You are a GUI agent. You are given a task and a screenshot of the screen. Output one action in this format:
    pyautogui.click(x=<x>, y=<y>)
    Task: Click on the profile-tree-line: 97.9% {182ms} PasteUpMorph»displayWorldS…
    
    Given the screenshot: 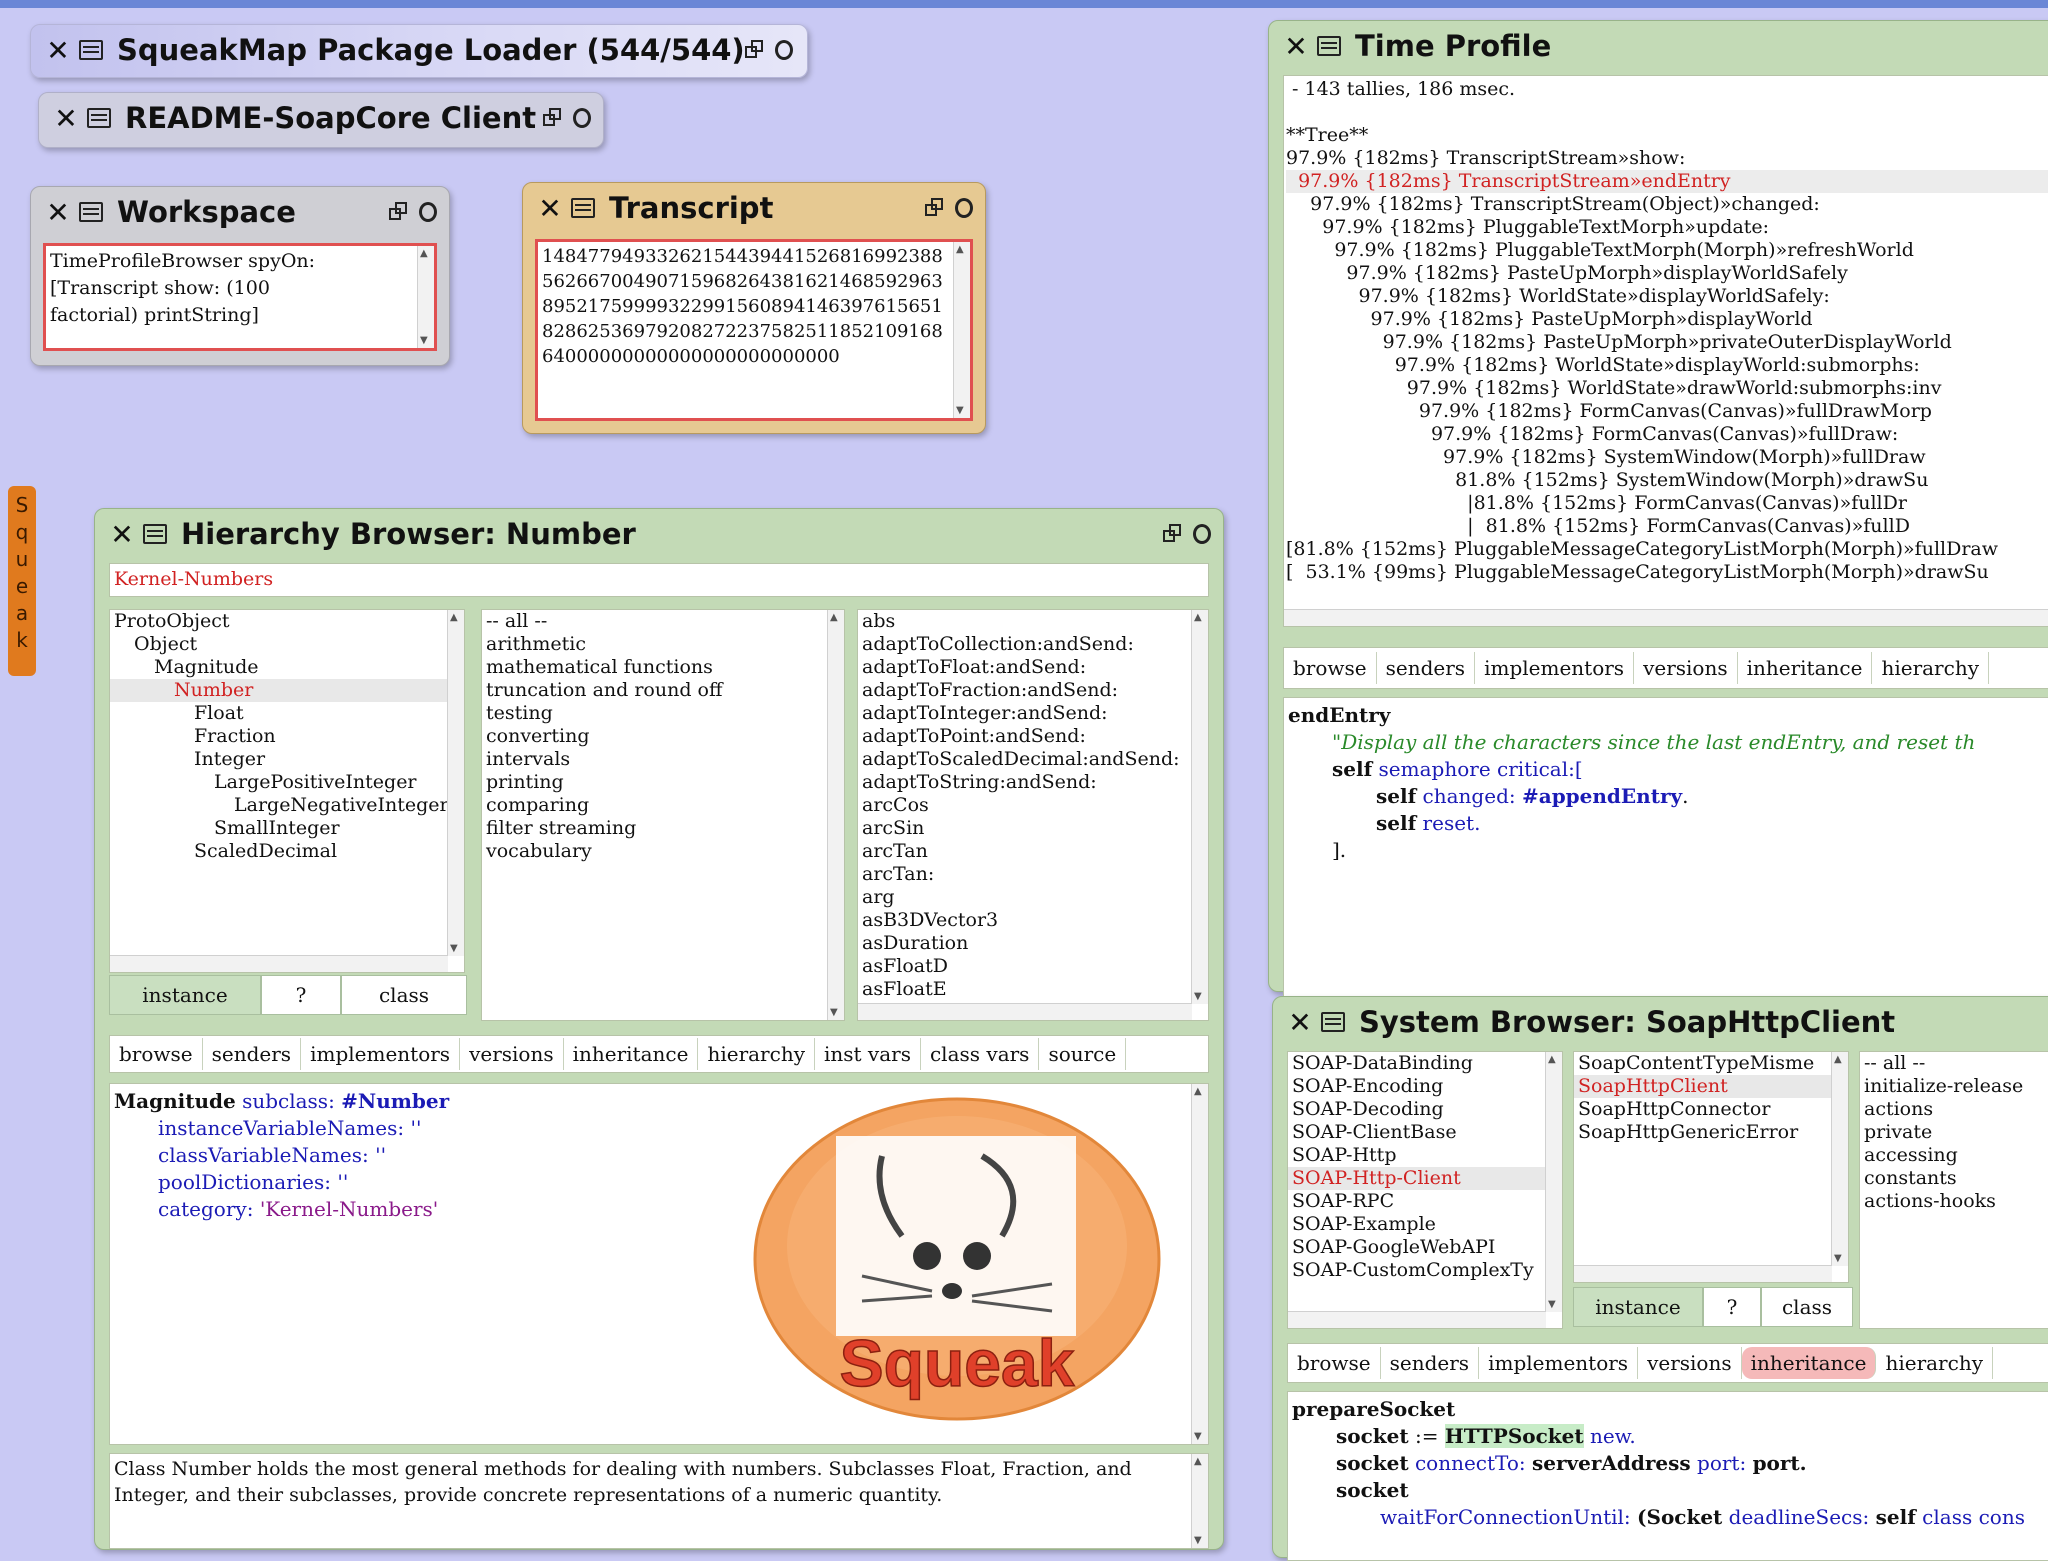 What is the action you would take?
    pyautogui.click(x=1667, y=273)
    